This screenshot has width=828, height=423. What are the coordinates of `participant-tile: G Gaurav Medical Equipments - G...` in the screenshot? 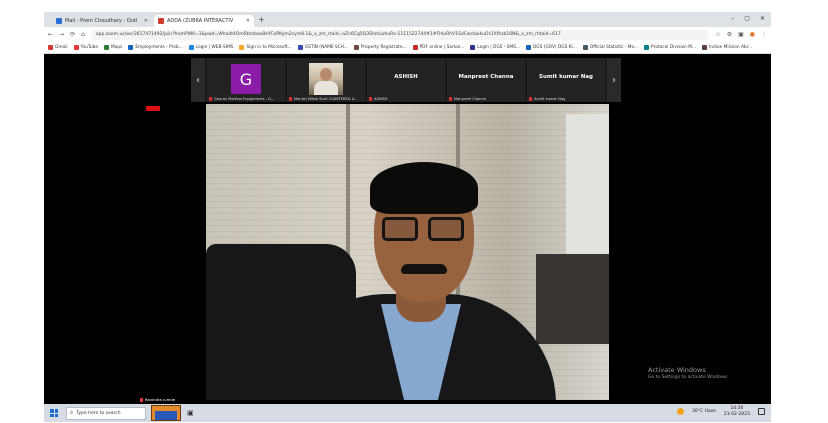 It's located at (246, 80).